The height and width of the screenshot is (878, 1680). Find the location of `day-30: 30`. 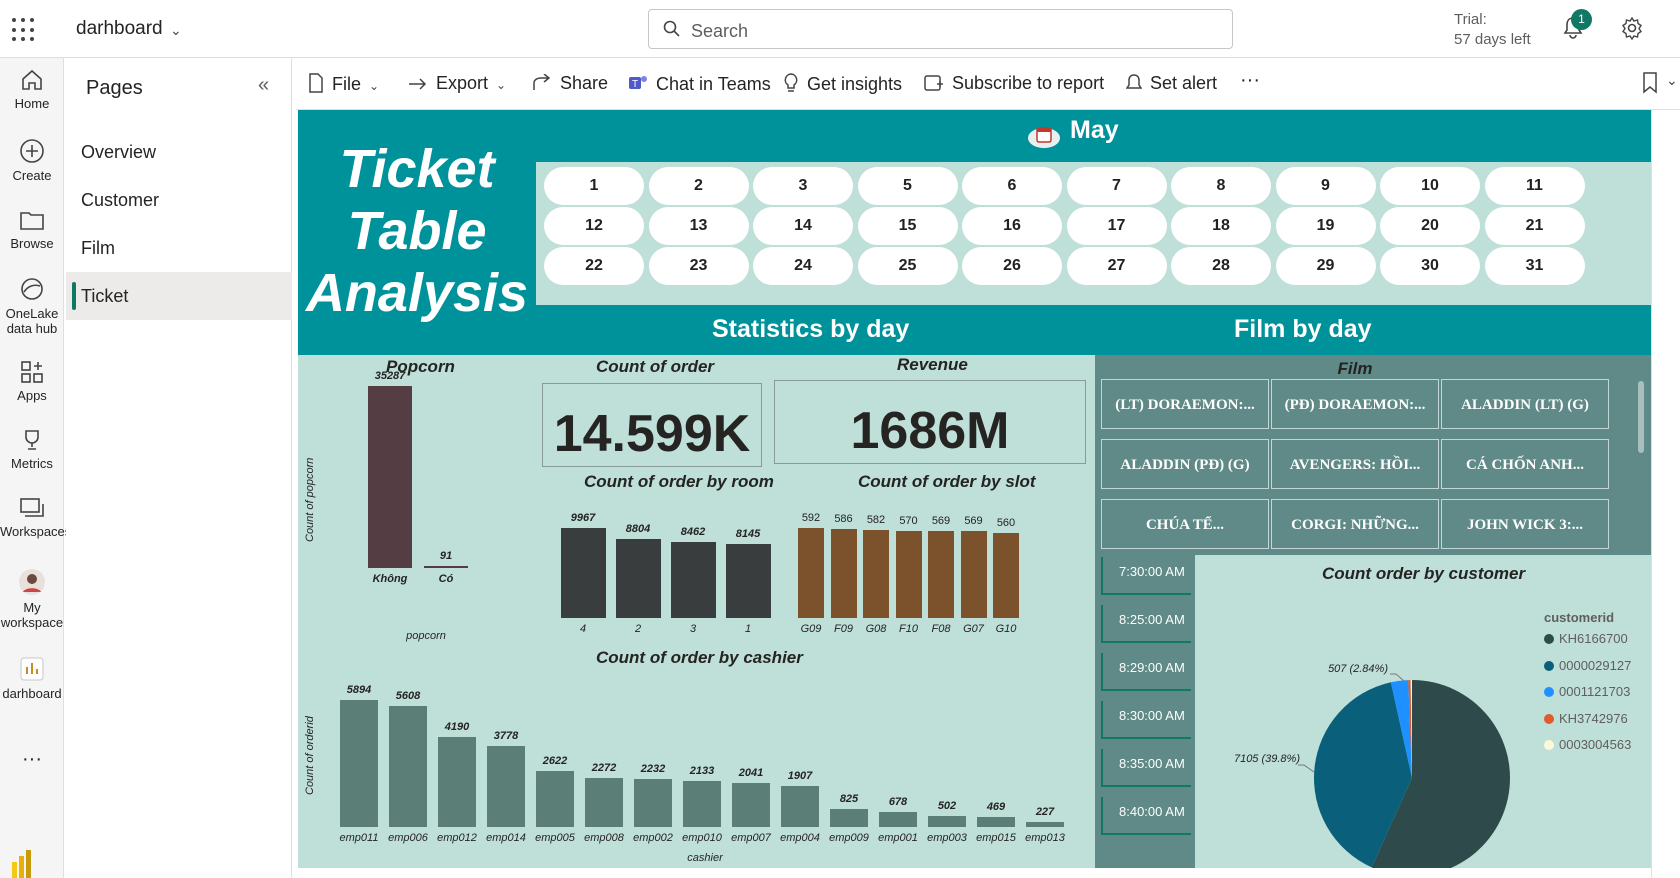

day-30: 30 is located at coordinates (1430, 266).